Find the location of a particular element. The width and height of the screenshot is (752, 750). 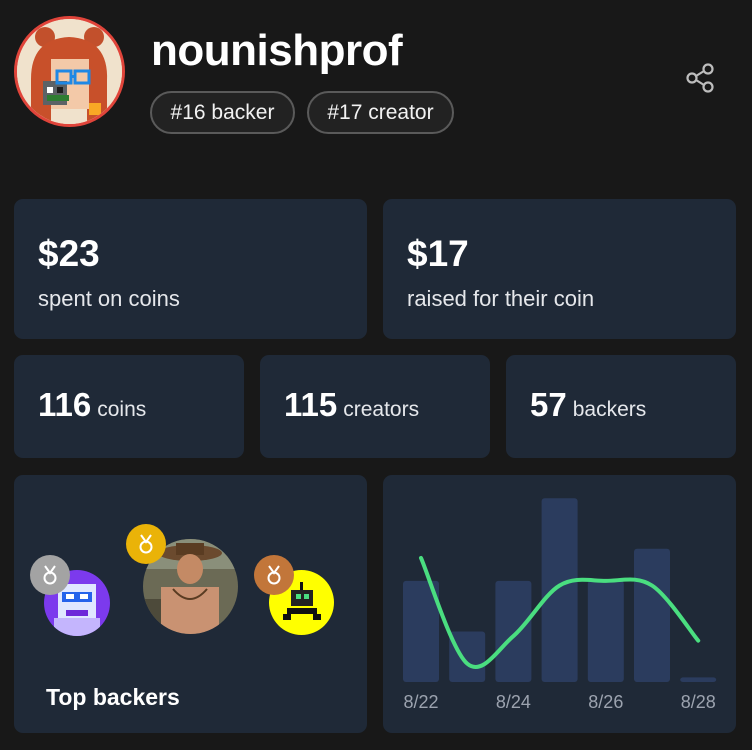

creator-rank-badge: #17 creator is located at coordinates (380, 112).